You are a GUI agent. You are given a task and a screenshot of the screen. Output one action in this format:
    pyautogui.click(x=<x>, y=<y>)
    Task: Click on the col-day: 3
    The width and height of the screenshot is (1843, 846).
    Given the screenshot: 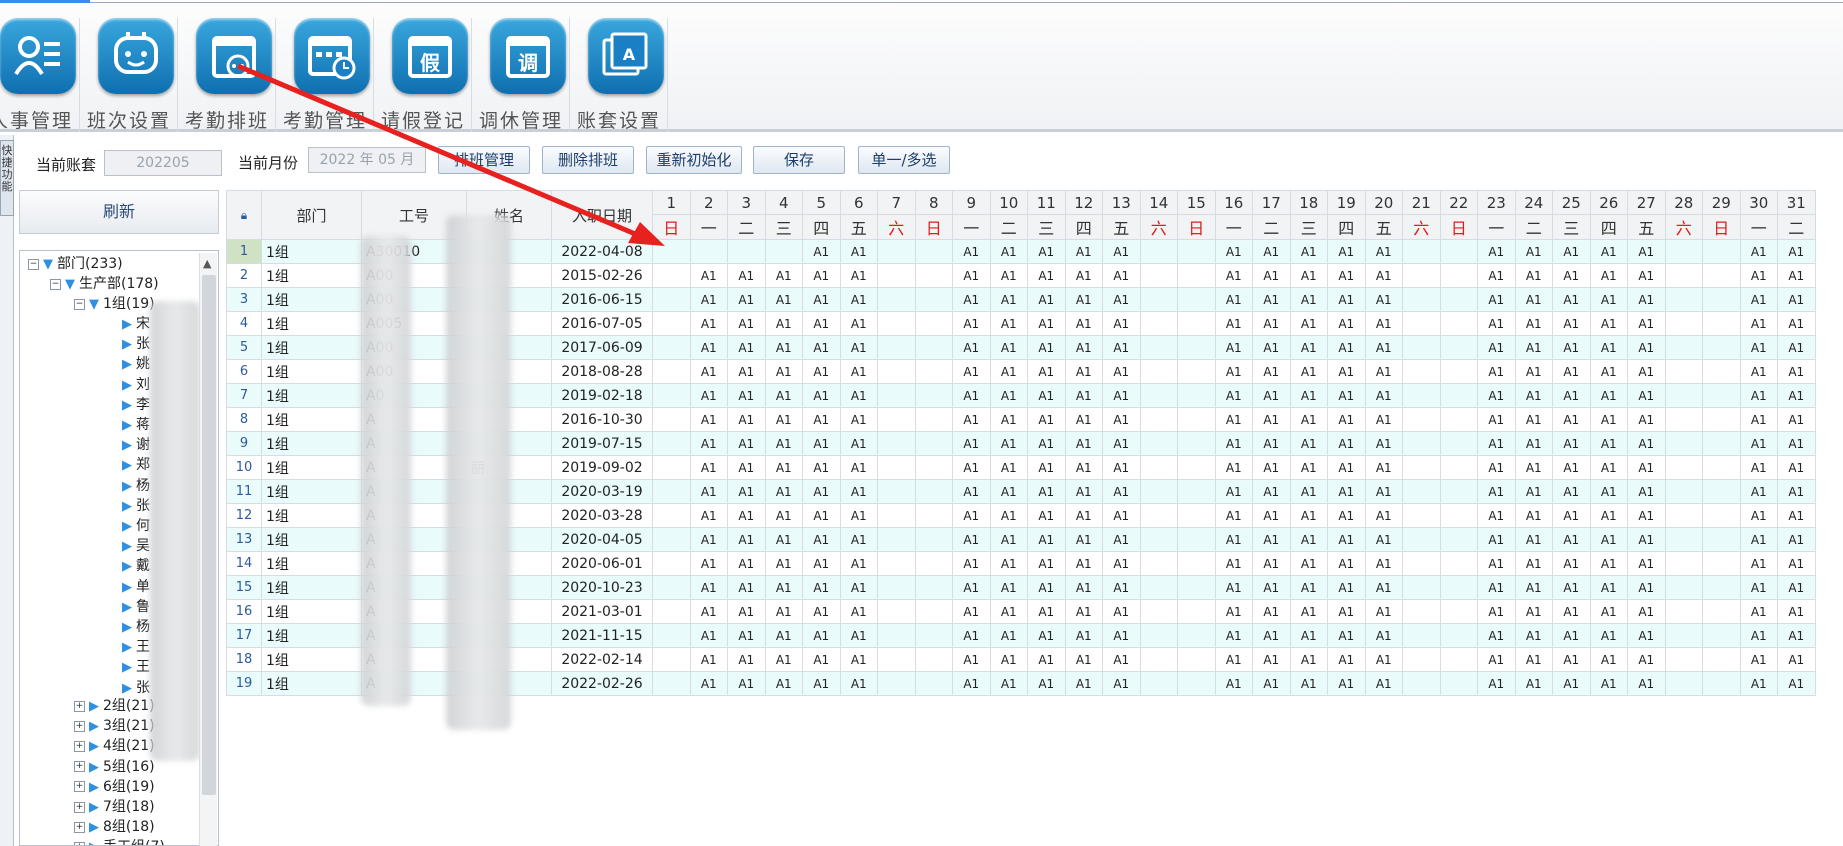 What is the action you would take?
    pyautogui.click(x=746, y=202)
    